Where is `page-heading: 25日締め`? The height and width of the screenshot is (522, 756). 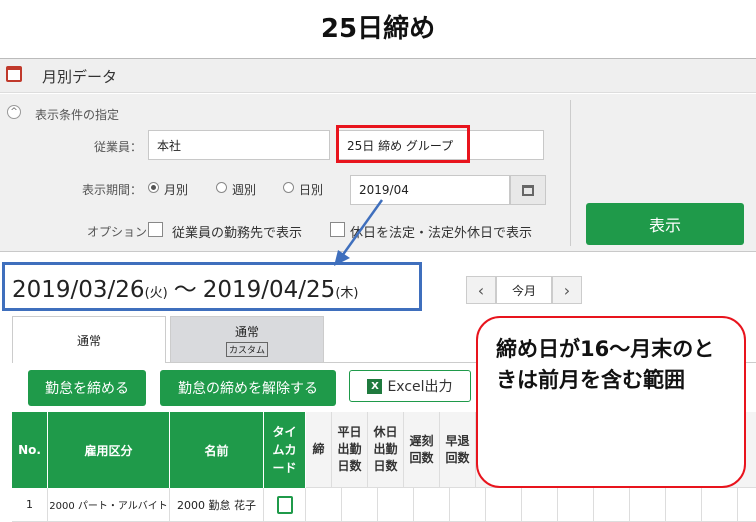 page-heading: 25日締め is located at coordinates (378, 29).